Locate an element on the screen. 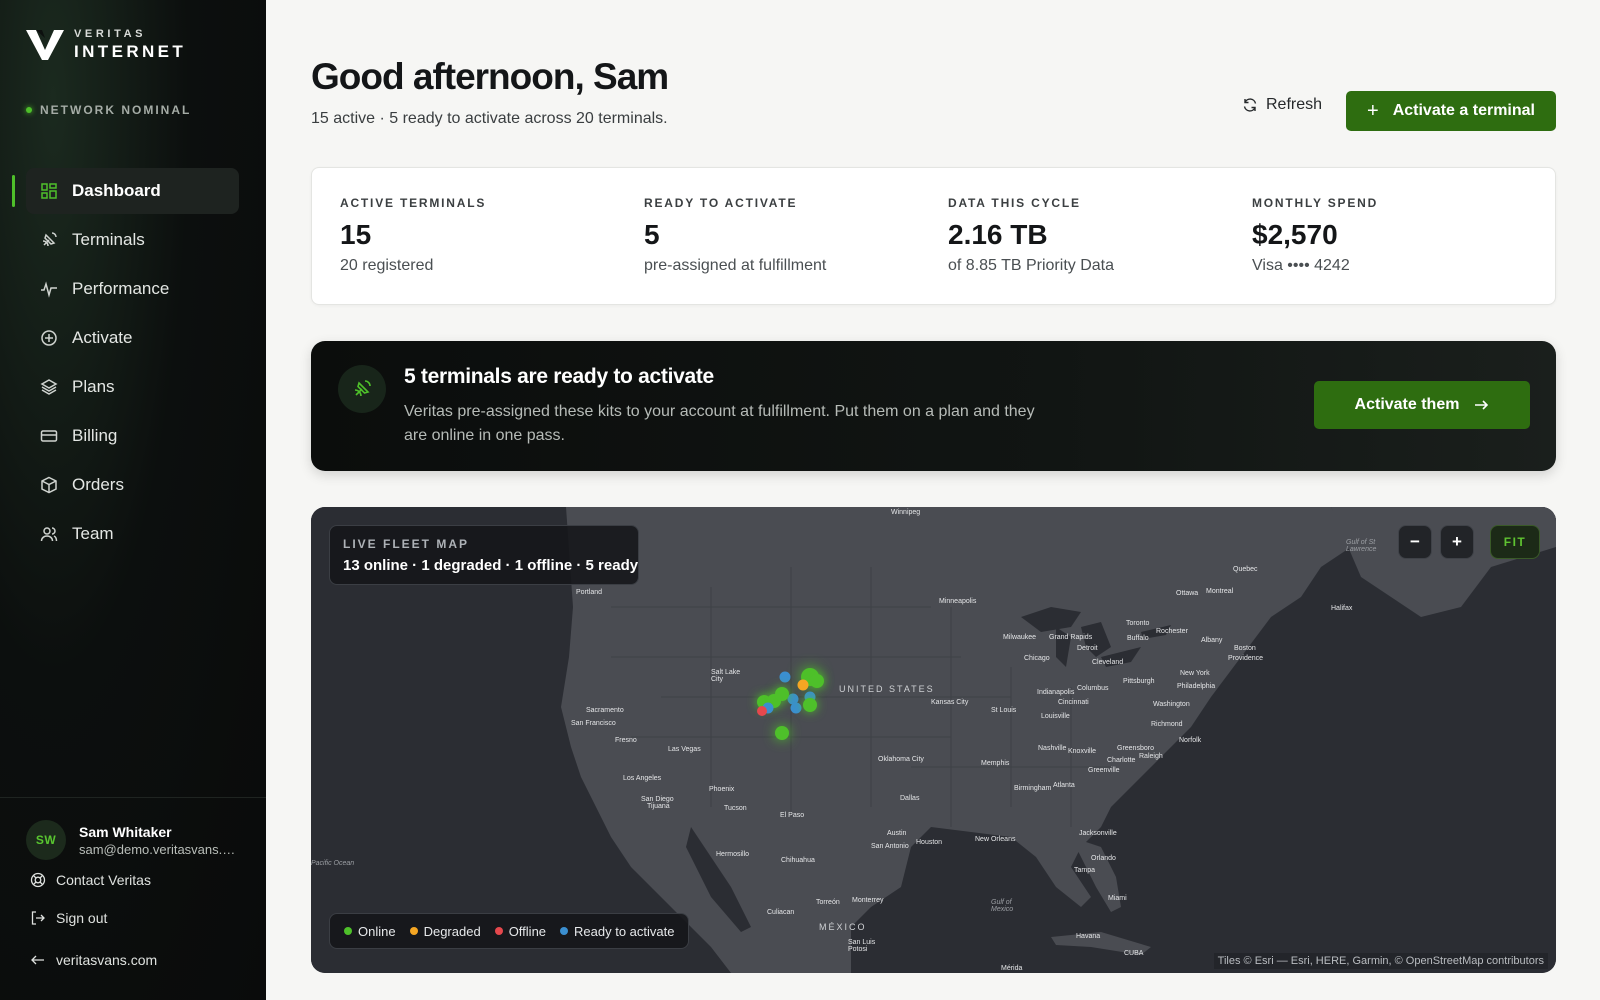  map-label-atlanta: Atlanta is located at coordinates (1064, 785).